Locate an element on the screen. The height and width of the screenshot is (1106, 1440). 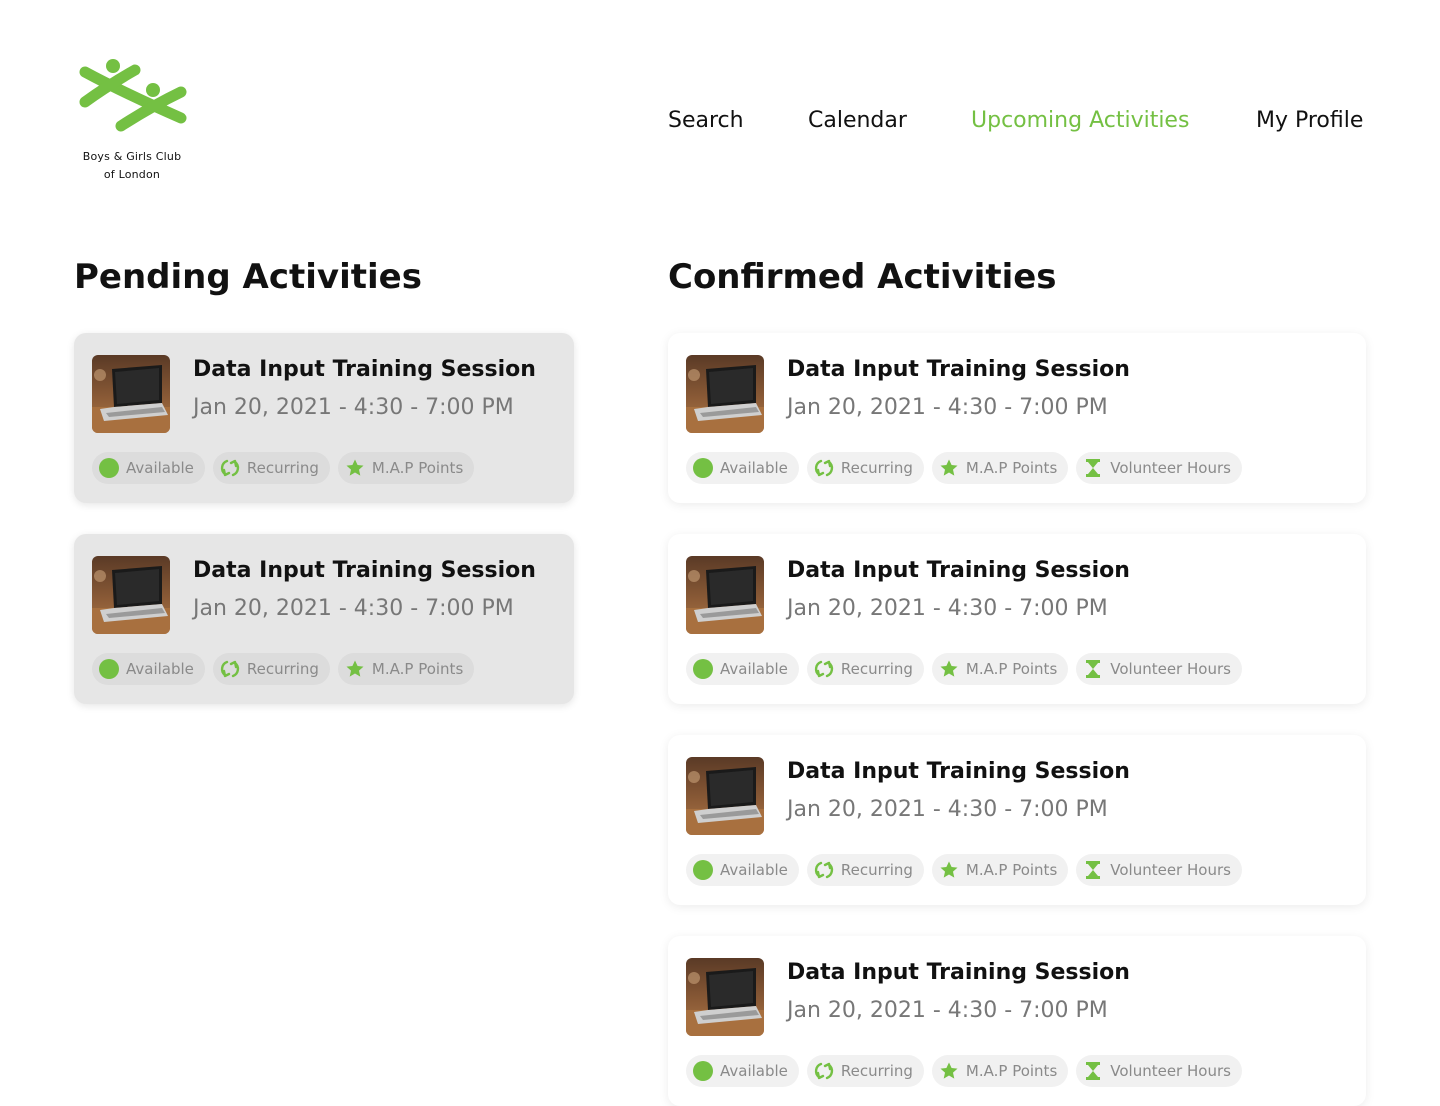
nav-search: Search is located at coordinates (706, 120).